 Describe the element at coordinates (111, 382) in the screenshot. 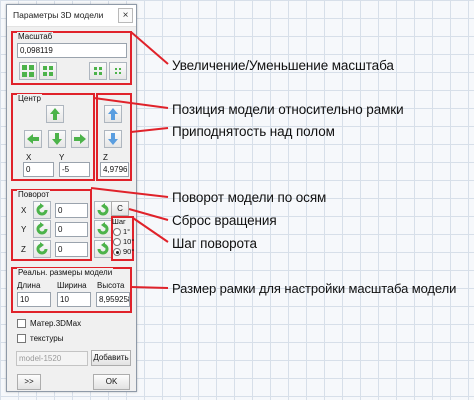

I see `ok-button: OK` at that location.